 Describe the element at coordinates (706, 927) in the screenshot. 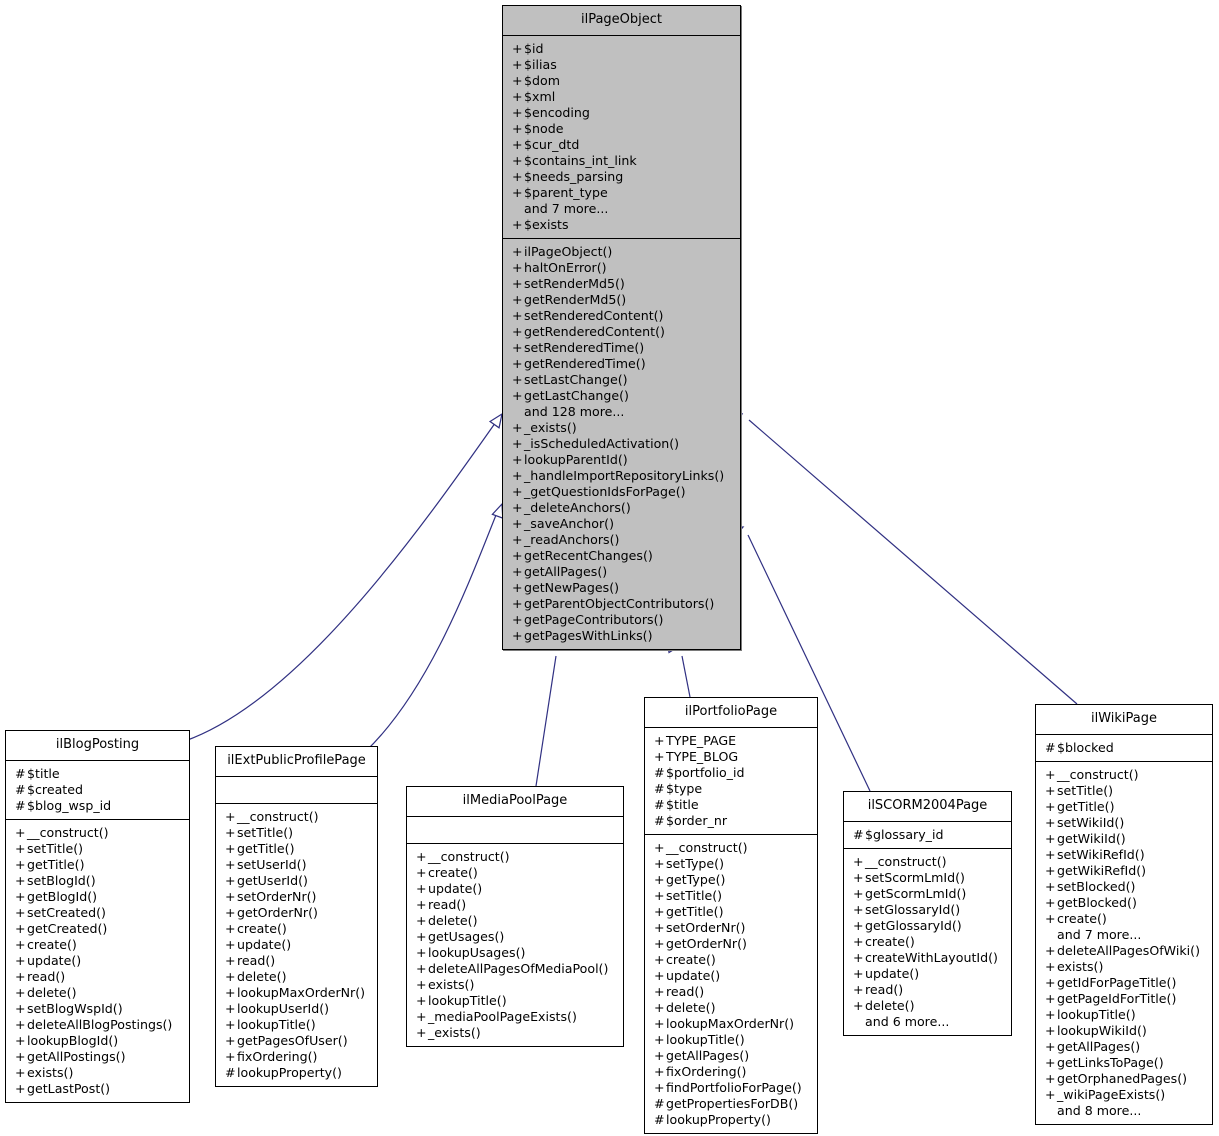

I see `member-label: setOrderNr()` at that location.